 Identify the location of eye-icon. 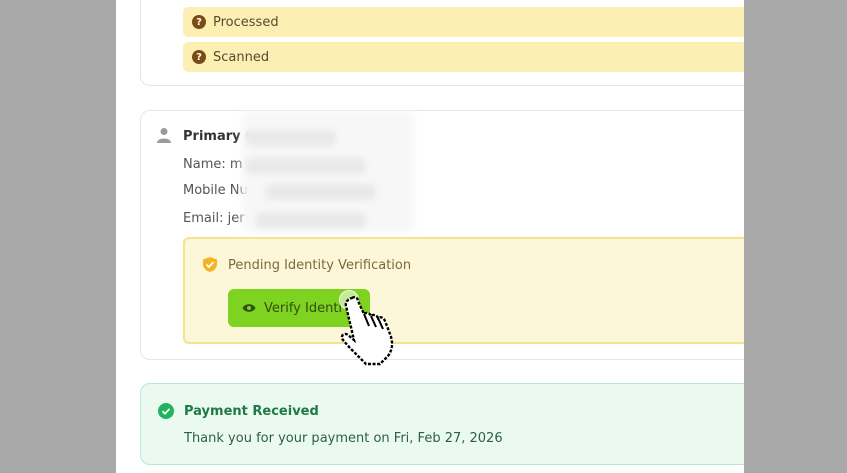
(249, 308).